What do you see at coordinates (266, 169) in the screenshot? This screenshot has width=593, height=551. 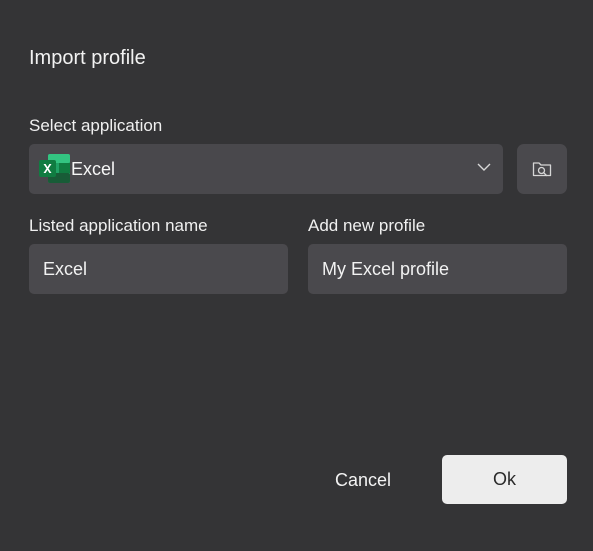 I see `application-select: Excel` at bounding box center [266, 169].